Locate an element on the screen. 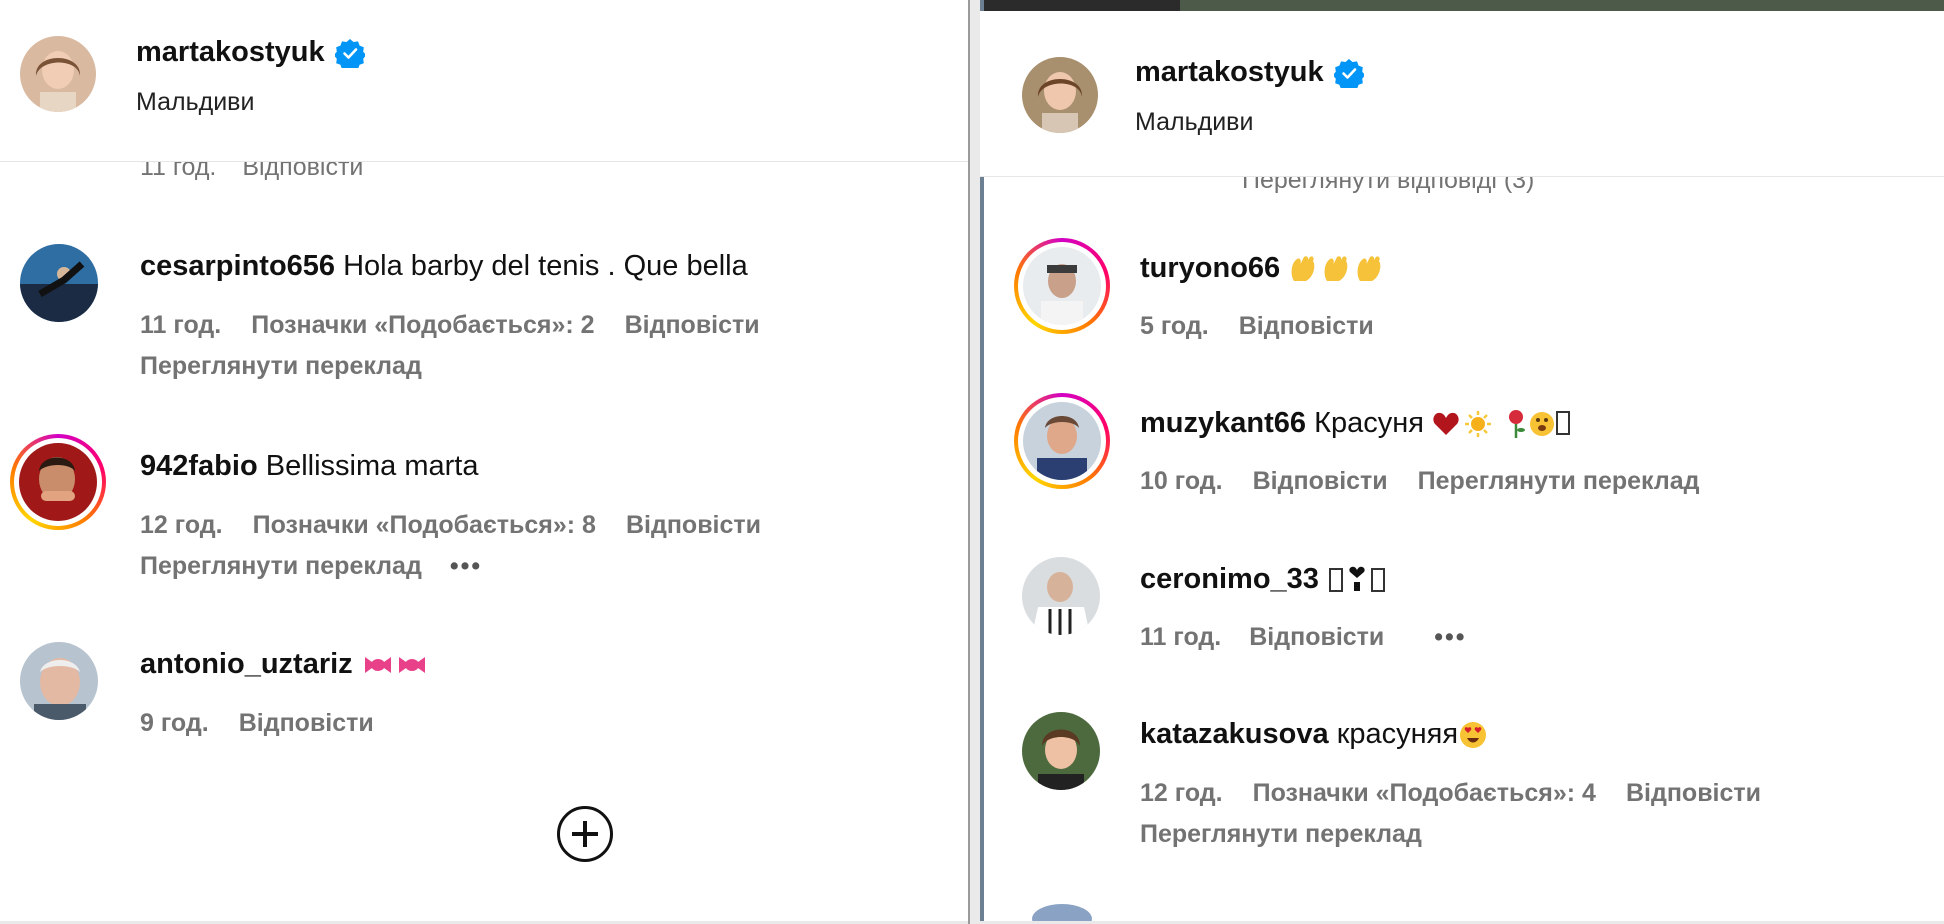 The image size is (1944, 924). likes-count-link: Позначки «Подобається»: 2 is located at coordinates (422, 325).